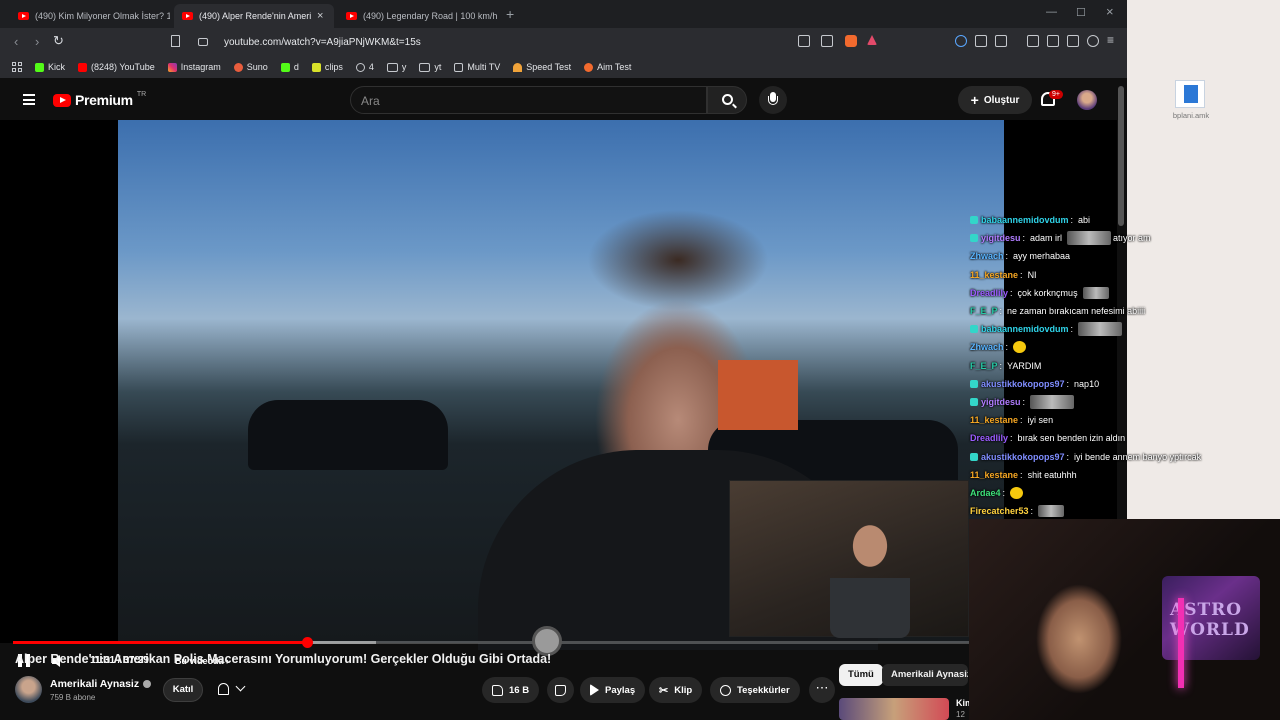 The image size is (1280, 720). Describe the element at coordinates (613, 690) in the screenshot. I see `share-button: Paylaş` at that location.